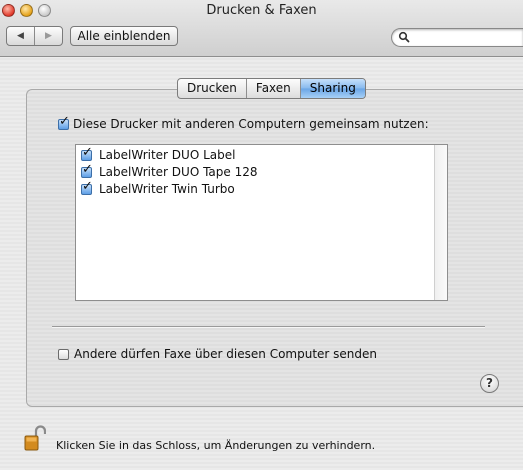  What do you see at coordinates (178, 172) in the screenshot?
I see `printer-name: LabelWriter DUO Tape 128` at bounding box center [178, 172].